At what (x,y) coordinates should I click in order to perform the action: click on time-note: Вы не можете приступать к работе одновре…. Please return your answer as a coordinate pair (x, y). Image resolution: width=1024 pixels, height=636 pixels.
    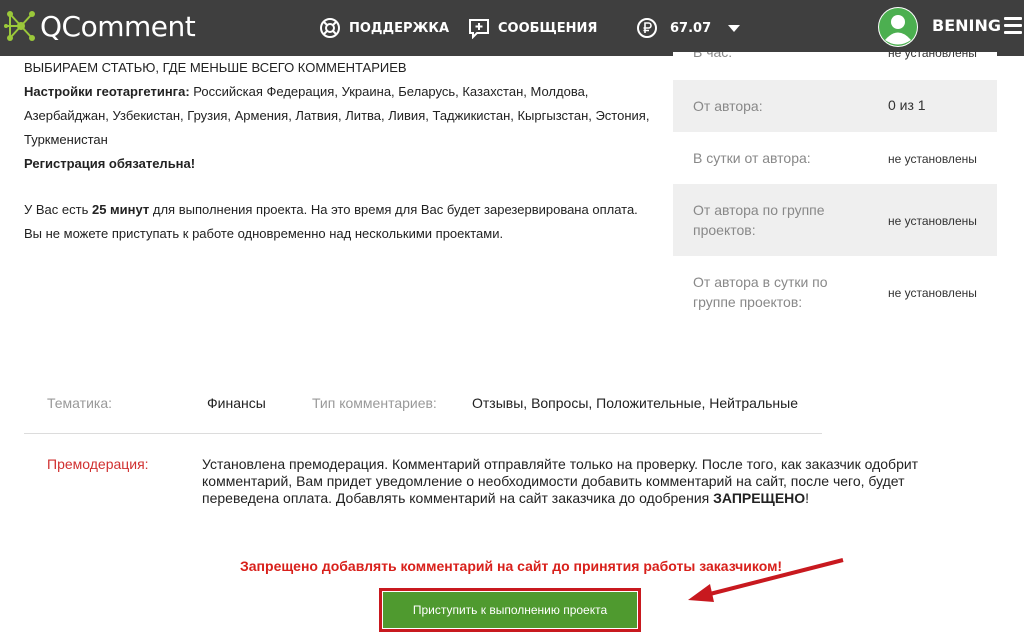
    Looking at the image, I should click on (264, 233).